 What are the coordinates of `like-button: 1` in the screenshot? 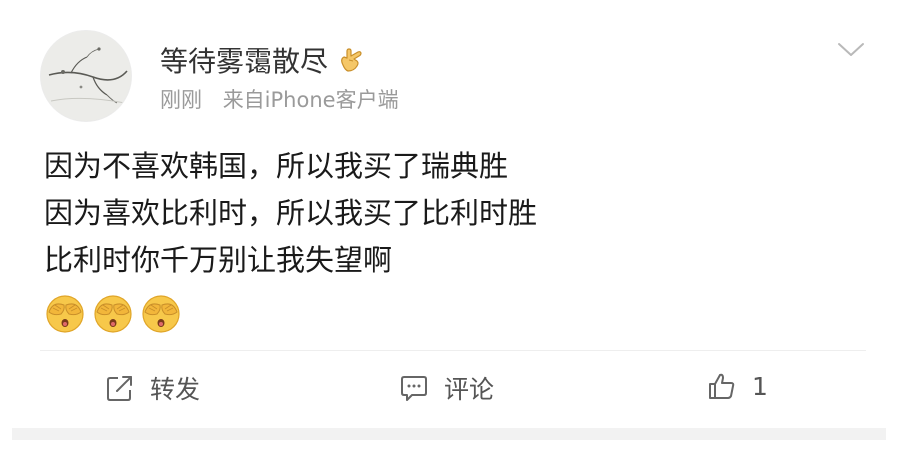 It's located at (737, 386).